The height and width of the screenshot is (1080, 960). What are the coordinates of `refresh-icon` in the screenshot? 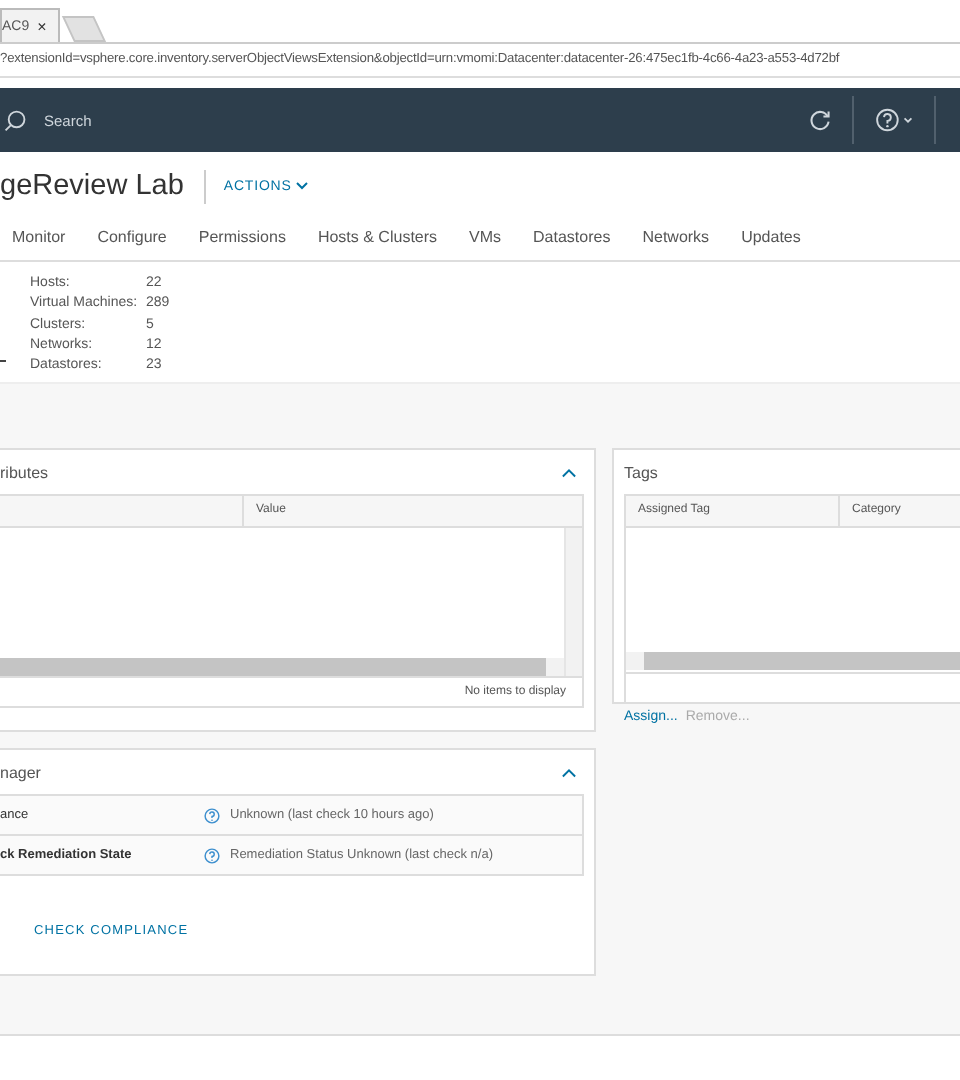 It's located at (820, 120).